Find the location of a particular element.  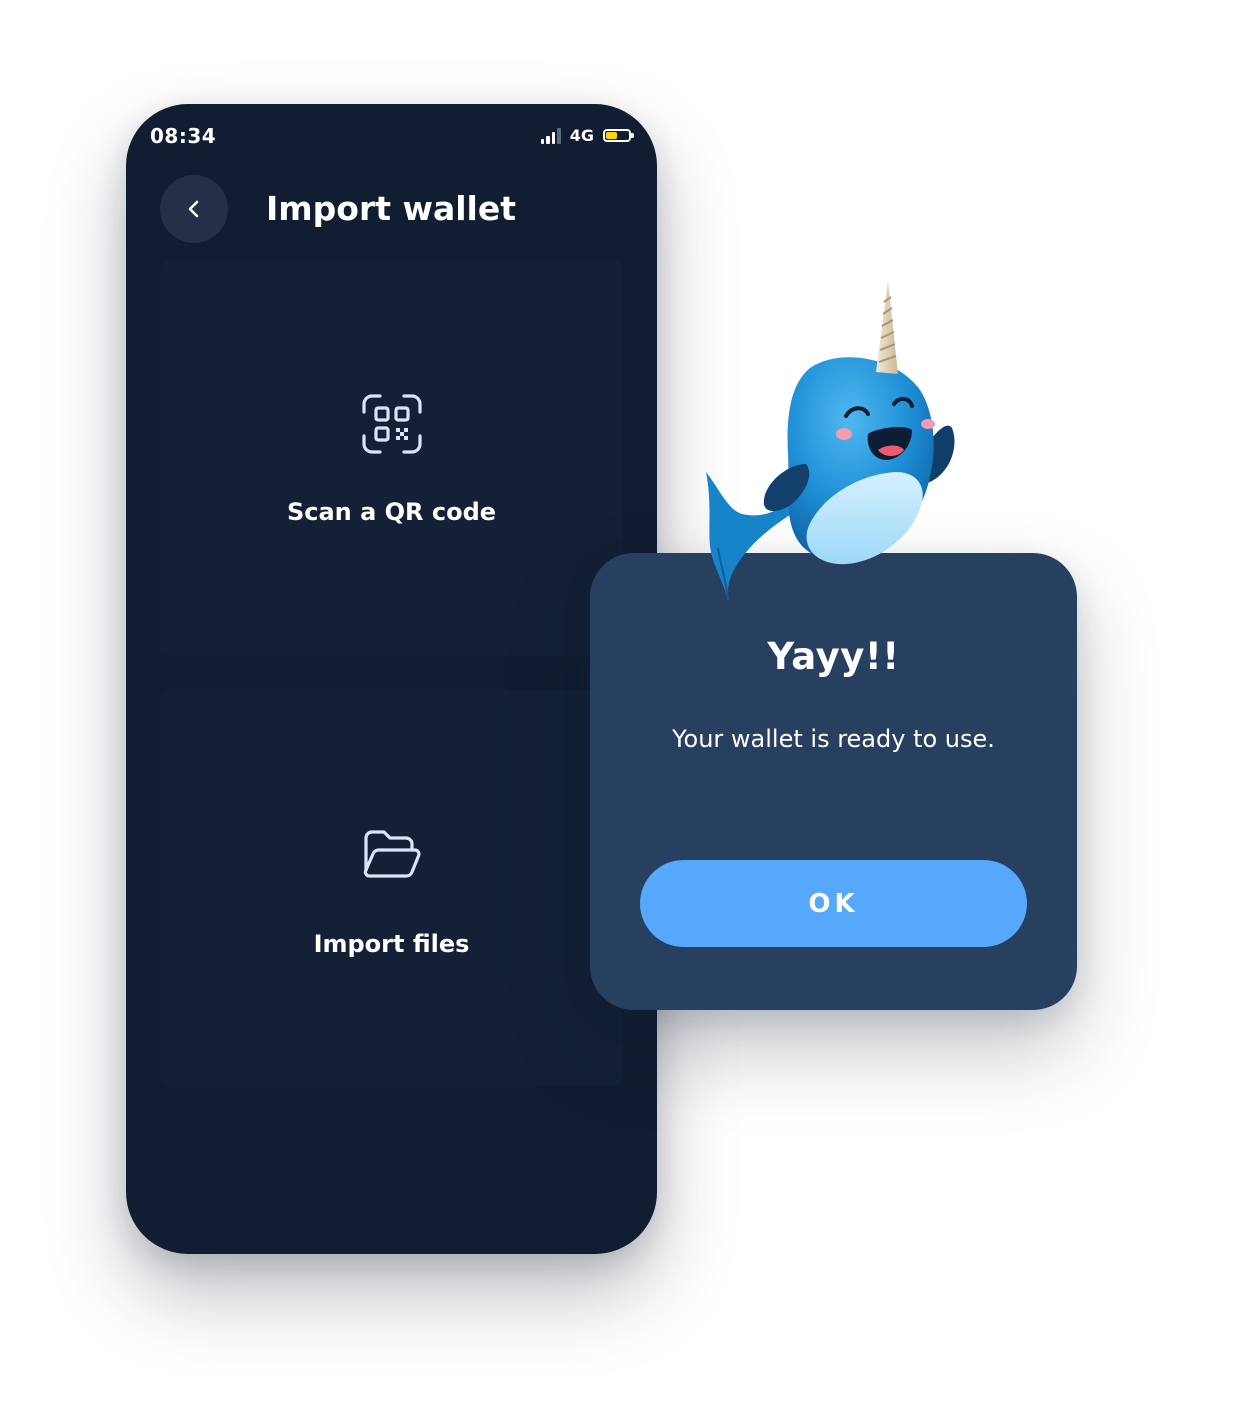

network-type: 4G is located at coordinates (581, 135).